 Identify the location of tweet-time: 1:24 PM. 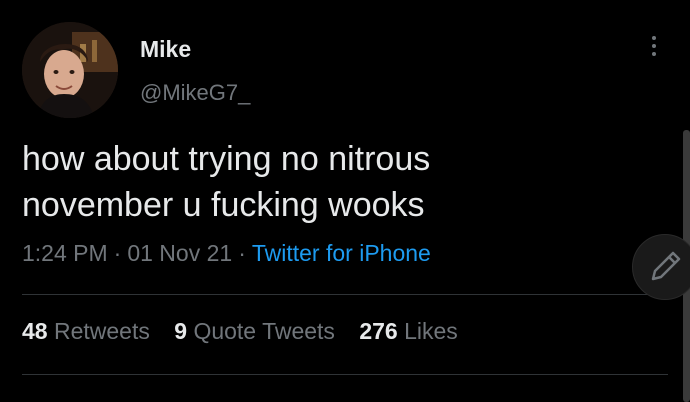
(65, 253).